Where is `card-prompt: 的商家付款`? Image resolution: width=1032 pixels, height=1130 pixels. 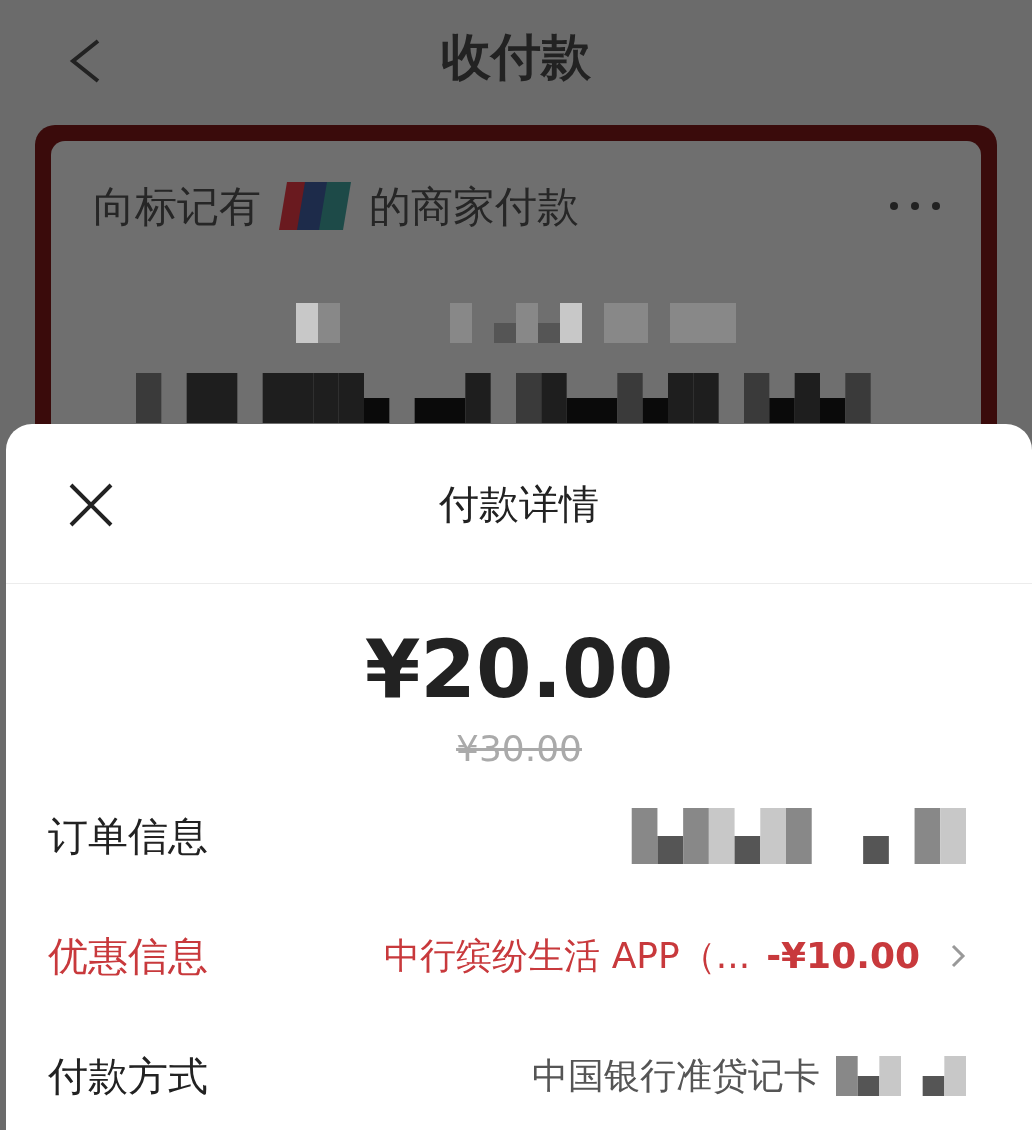 card-prompt: 的商家付款 is located at coordinates (474, 206).